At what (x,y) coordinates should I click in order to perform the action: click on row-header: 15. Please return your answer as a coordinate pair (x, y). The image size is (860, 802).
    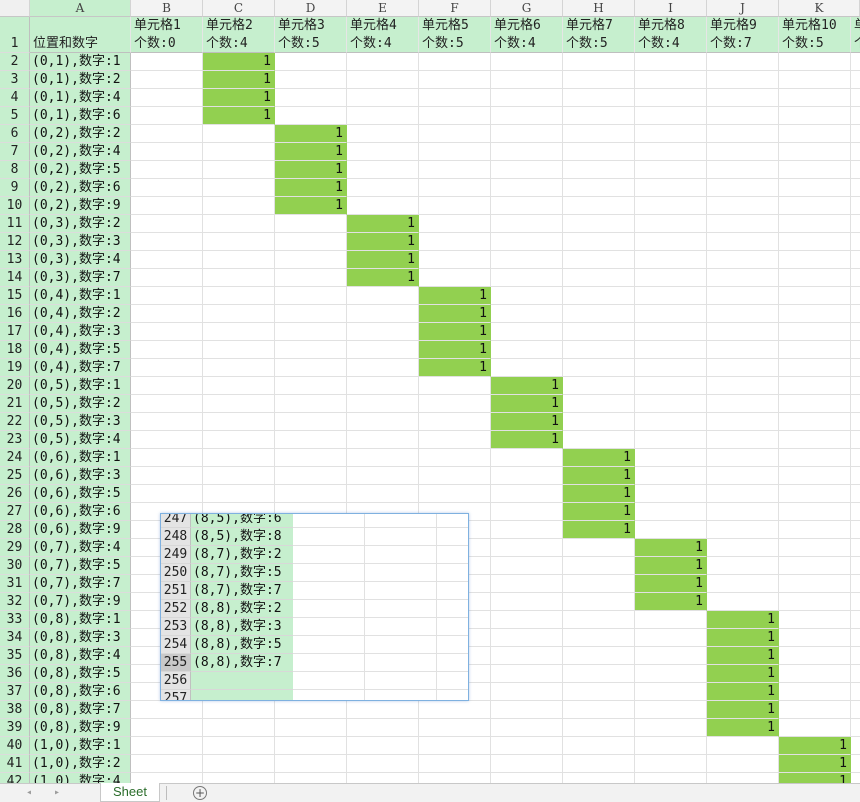
    Looking at the image, I should click on (15, 296).